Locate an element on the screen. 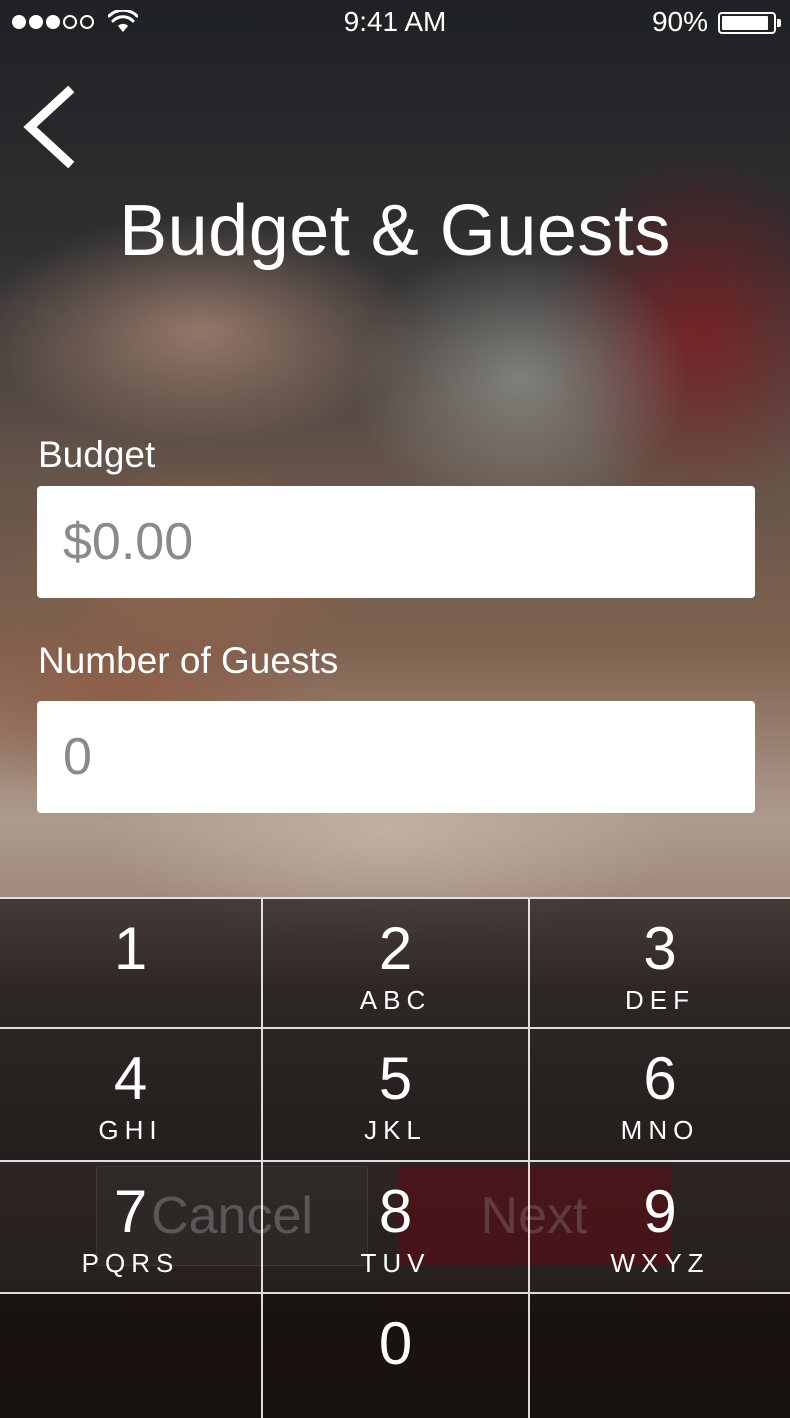 This screenshot has width=790, height=1418. key-letters: PQRS is located at coordinates (130, 1263).